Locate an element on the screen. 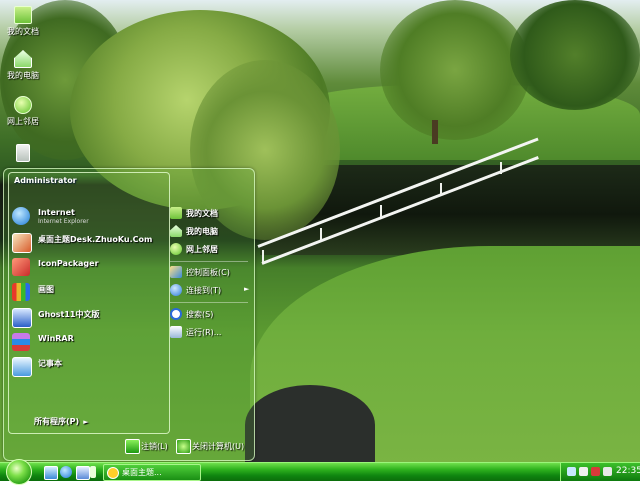 The image size is (640, 485). shutdown-label: 关闭计算机(U) is located at coordinates (218, 446).